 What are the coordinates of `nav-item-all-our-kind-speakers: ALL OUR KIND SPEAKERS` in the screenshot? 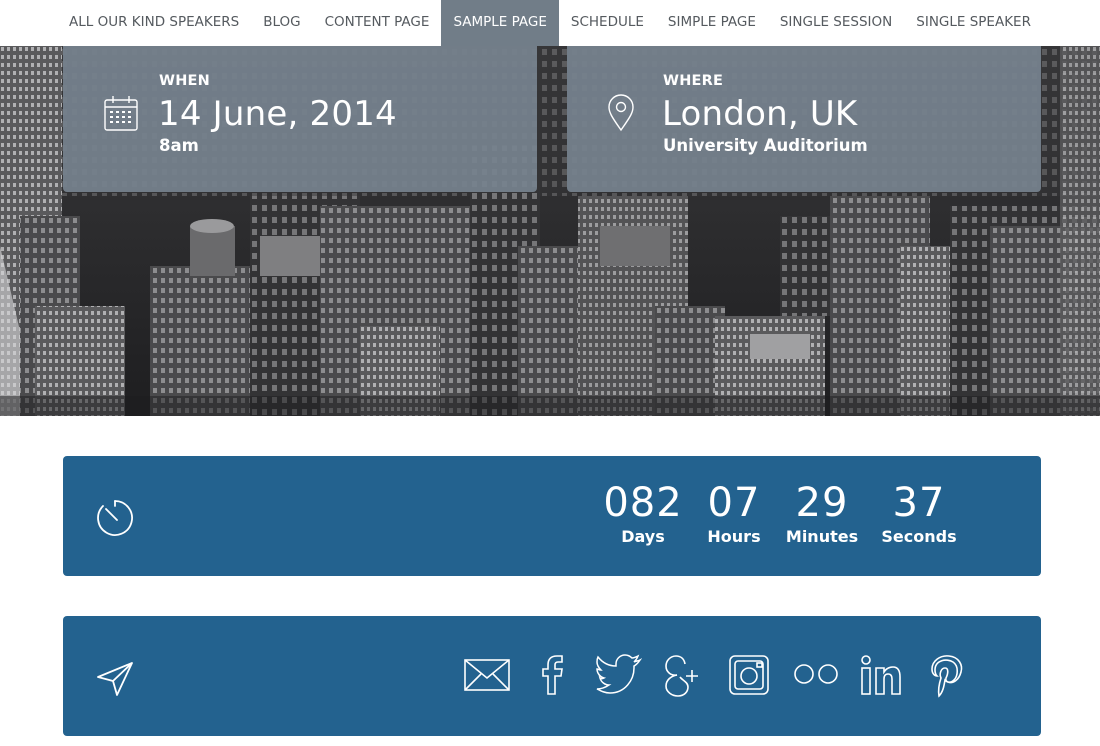 It's located at (154, 23).